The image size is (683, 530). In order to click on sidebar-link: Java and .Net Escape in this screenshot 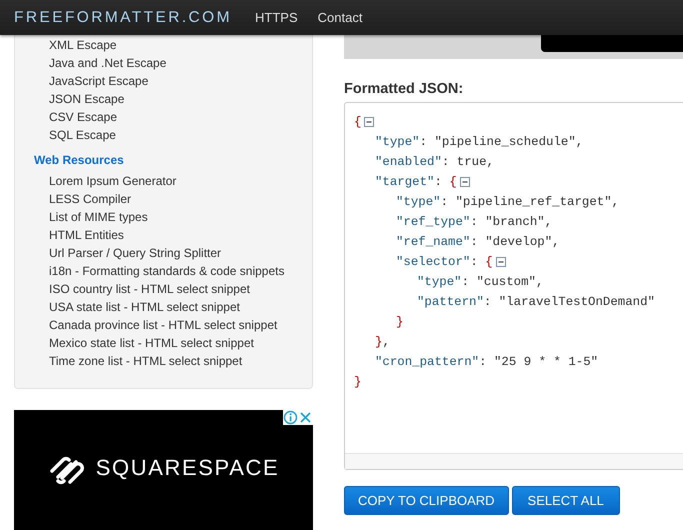, I will do `click(107, 63)`.